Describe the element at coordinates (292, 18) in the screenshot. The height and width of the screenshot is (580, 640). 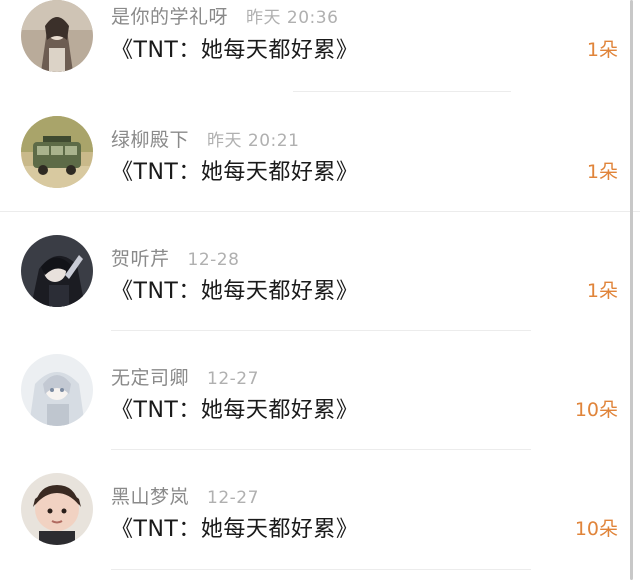
I see `timestamp: 昨天 20:36` at that location.